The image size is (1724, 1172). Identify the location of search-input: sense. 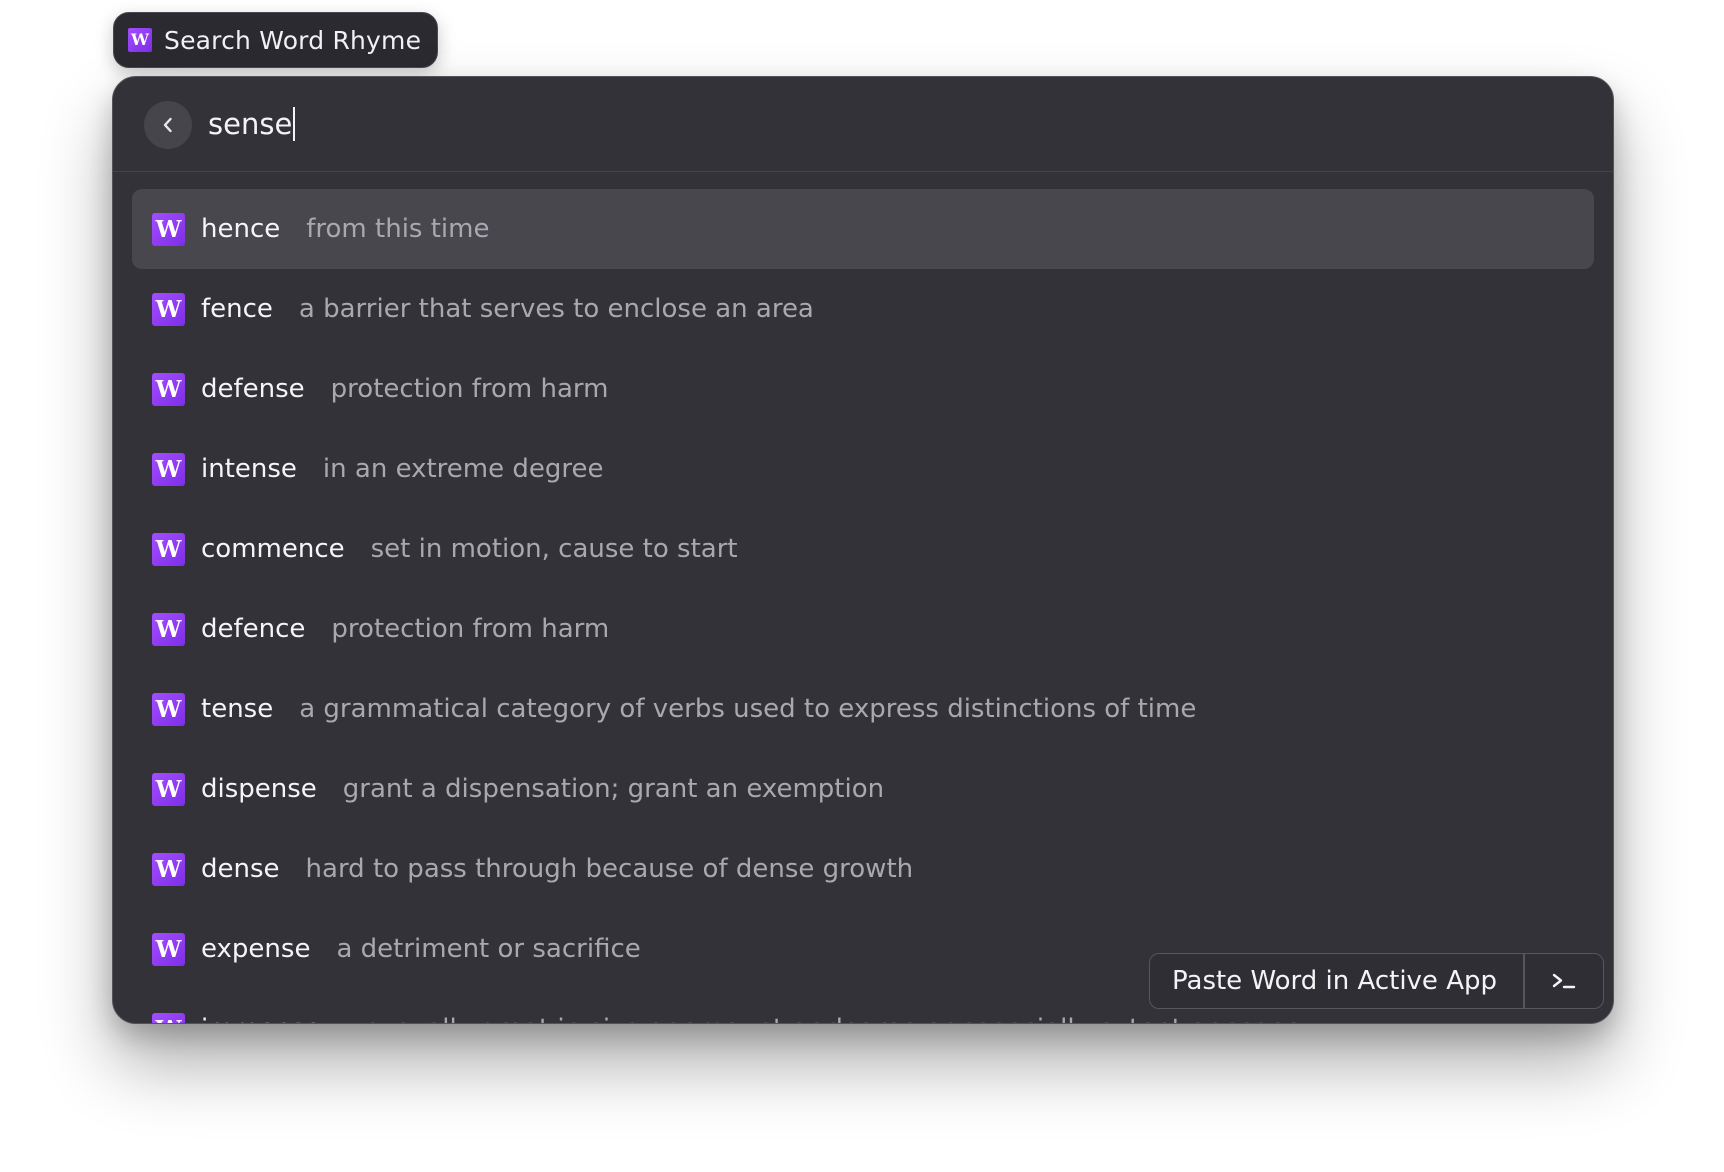
(252, 124).